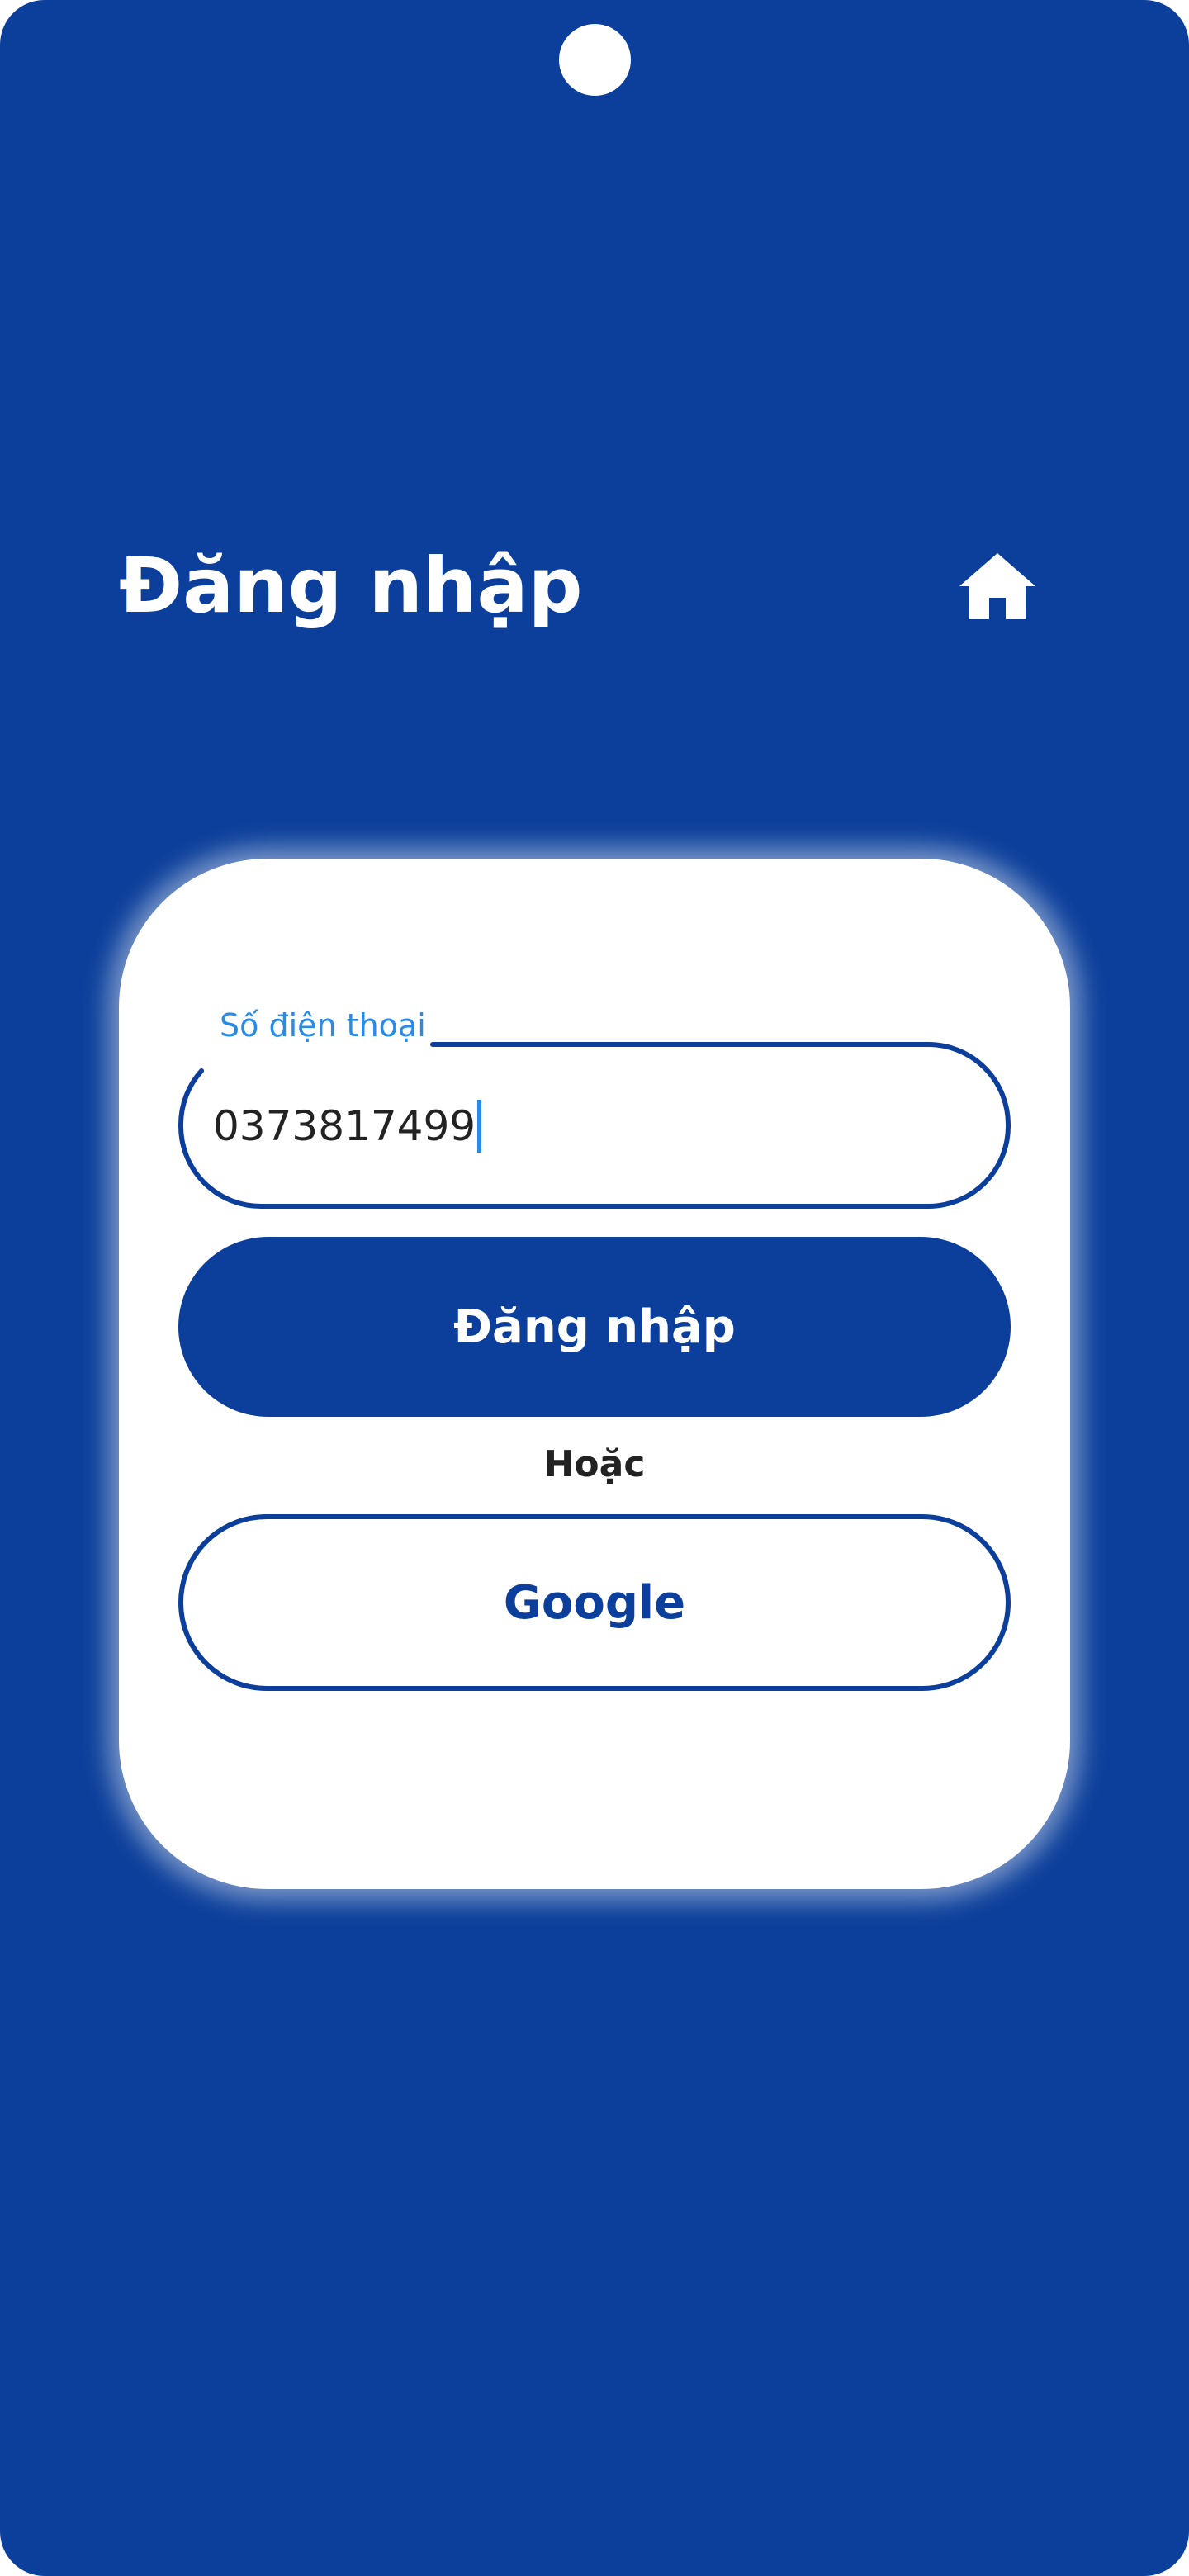 The image size is (1189, 2576). Describe the element at coordinates (594, 1327) in the screenshot. I see `login-button: Đăng nhập` at that location.